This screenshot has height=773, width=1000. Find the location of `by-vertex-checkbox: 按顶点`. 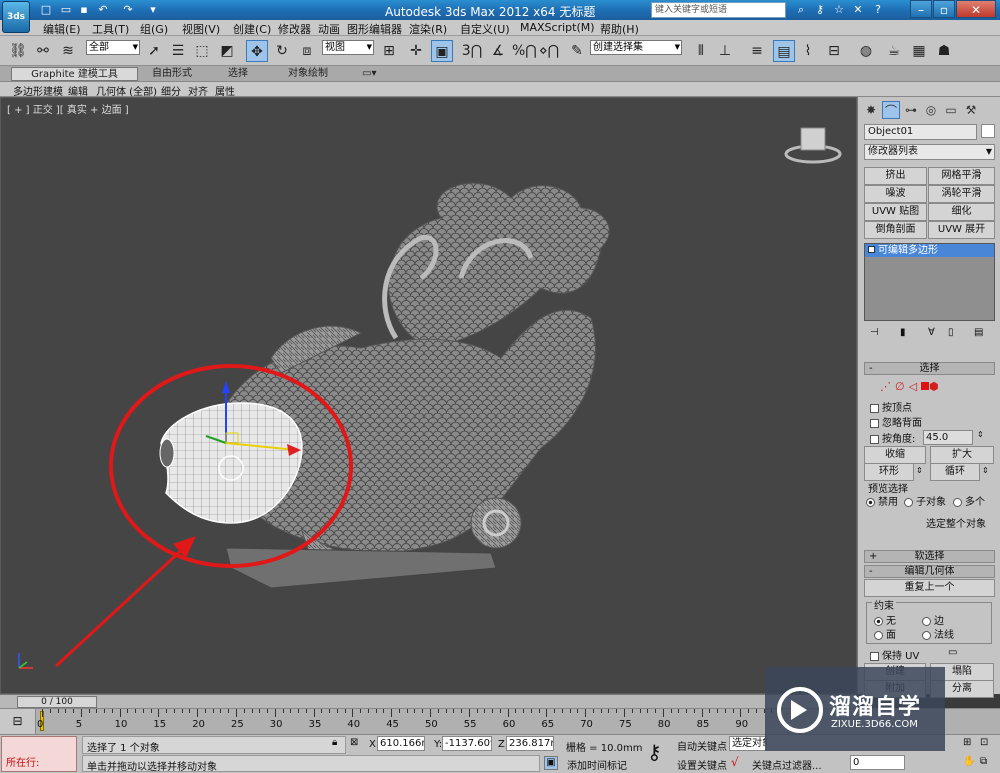

by-vertex-checkbox: 按顶点 is located at coordinates (891, 406).